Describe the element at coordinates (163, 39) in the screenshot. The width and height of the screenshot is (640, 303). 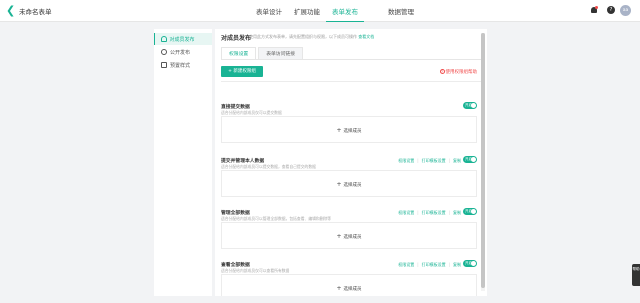
I see `user-icon` at that location.